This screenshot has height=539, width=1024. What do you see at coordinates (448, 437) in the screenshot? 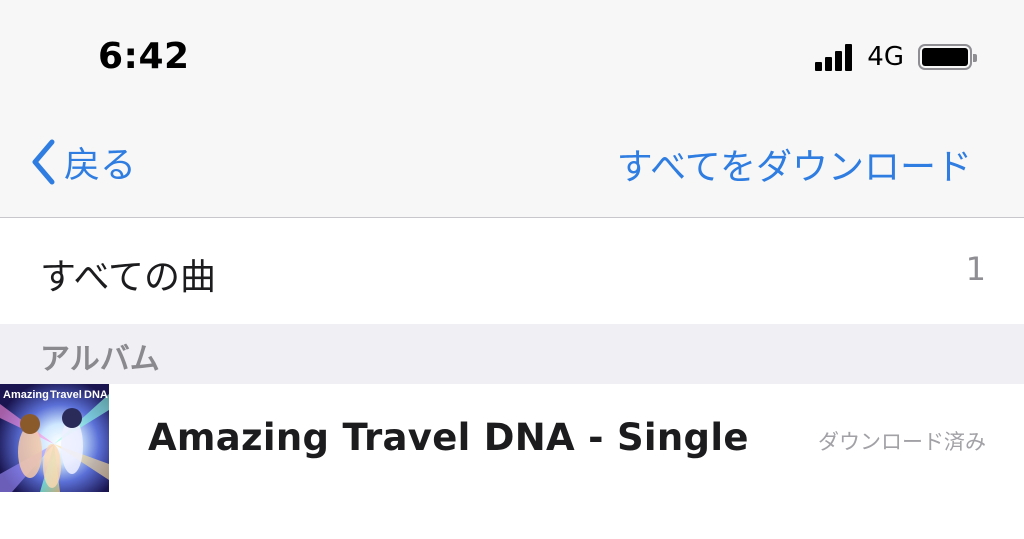
I see `album-title: Amazing Travel DNA - Single` at bounding box center [448, 437].